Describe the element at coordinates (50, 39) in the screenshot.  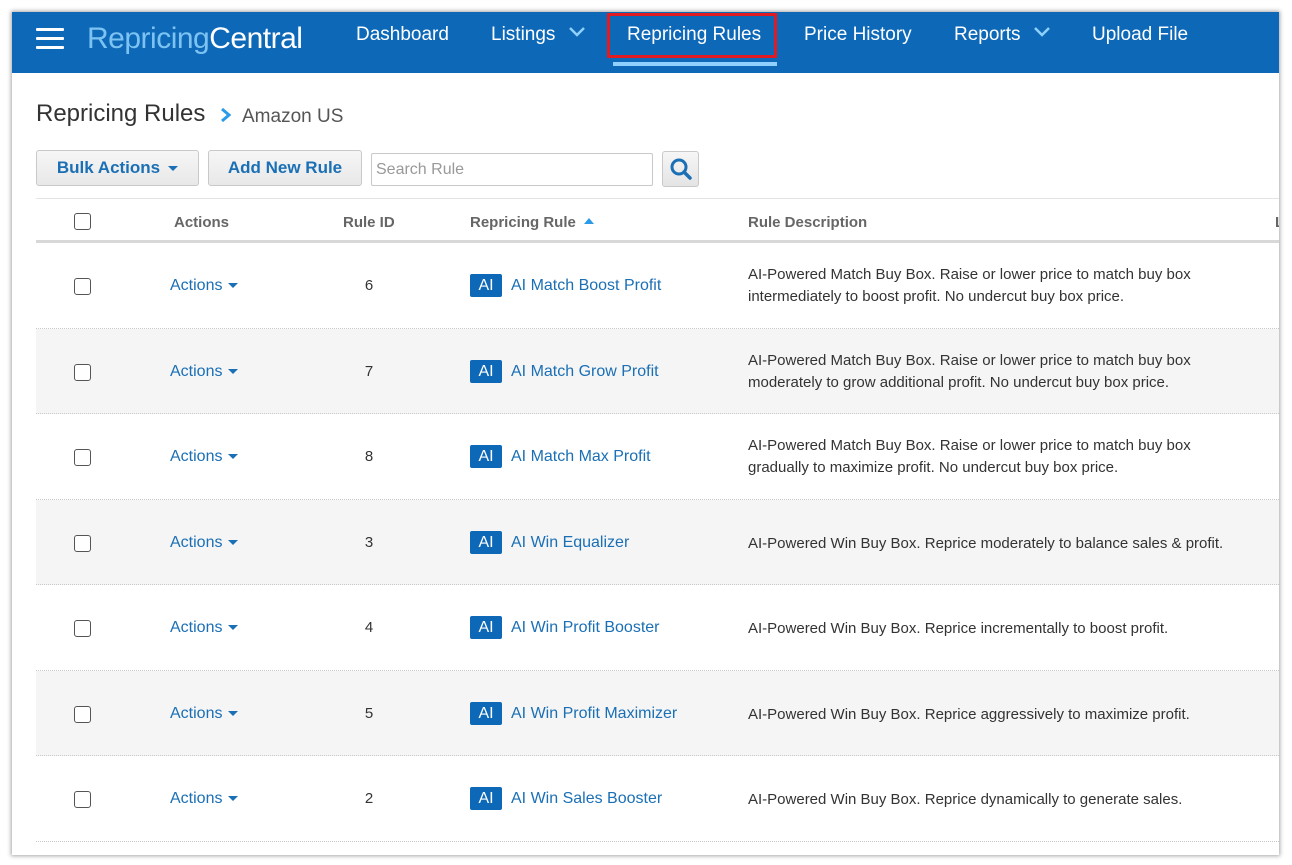
I see `hamburger-icon` at that location.